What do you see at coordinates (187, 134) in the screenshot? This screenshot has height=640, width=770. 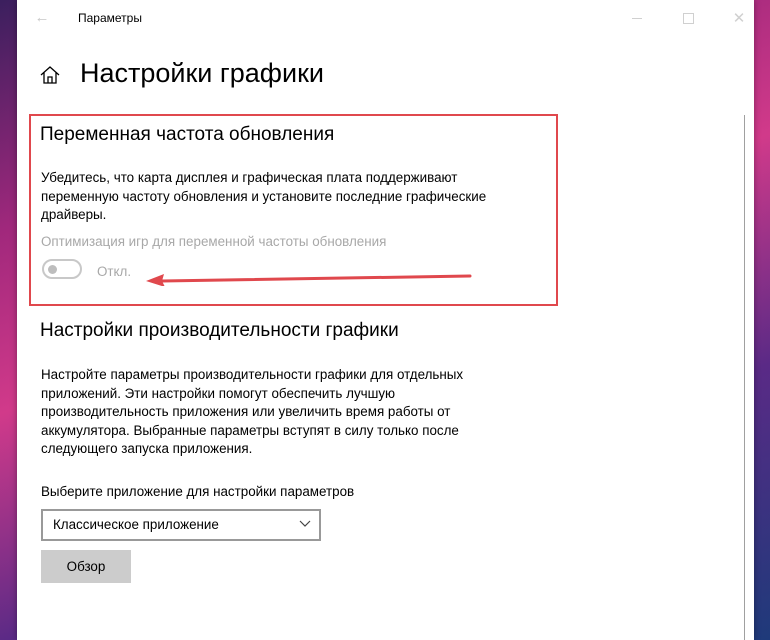 I see `vrr-section-title: Переменная частота обновления` at bounding box center [187, 134].